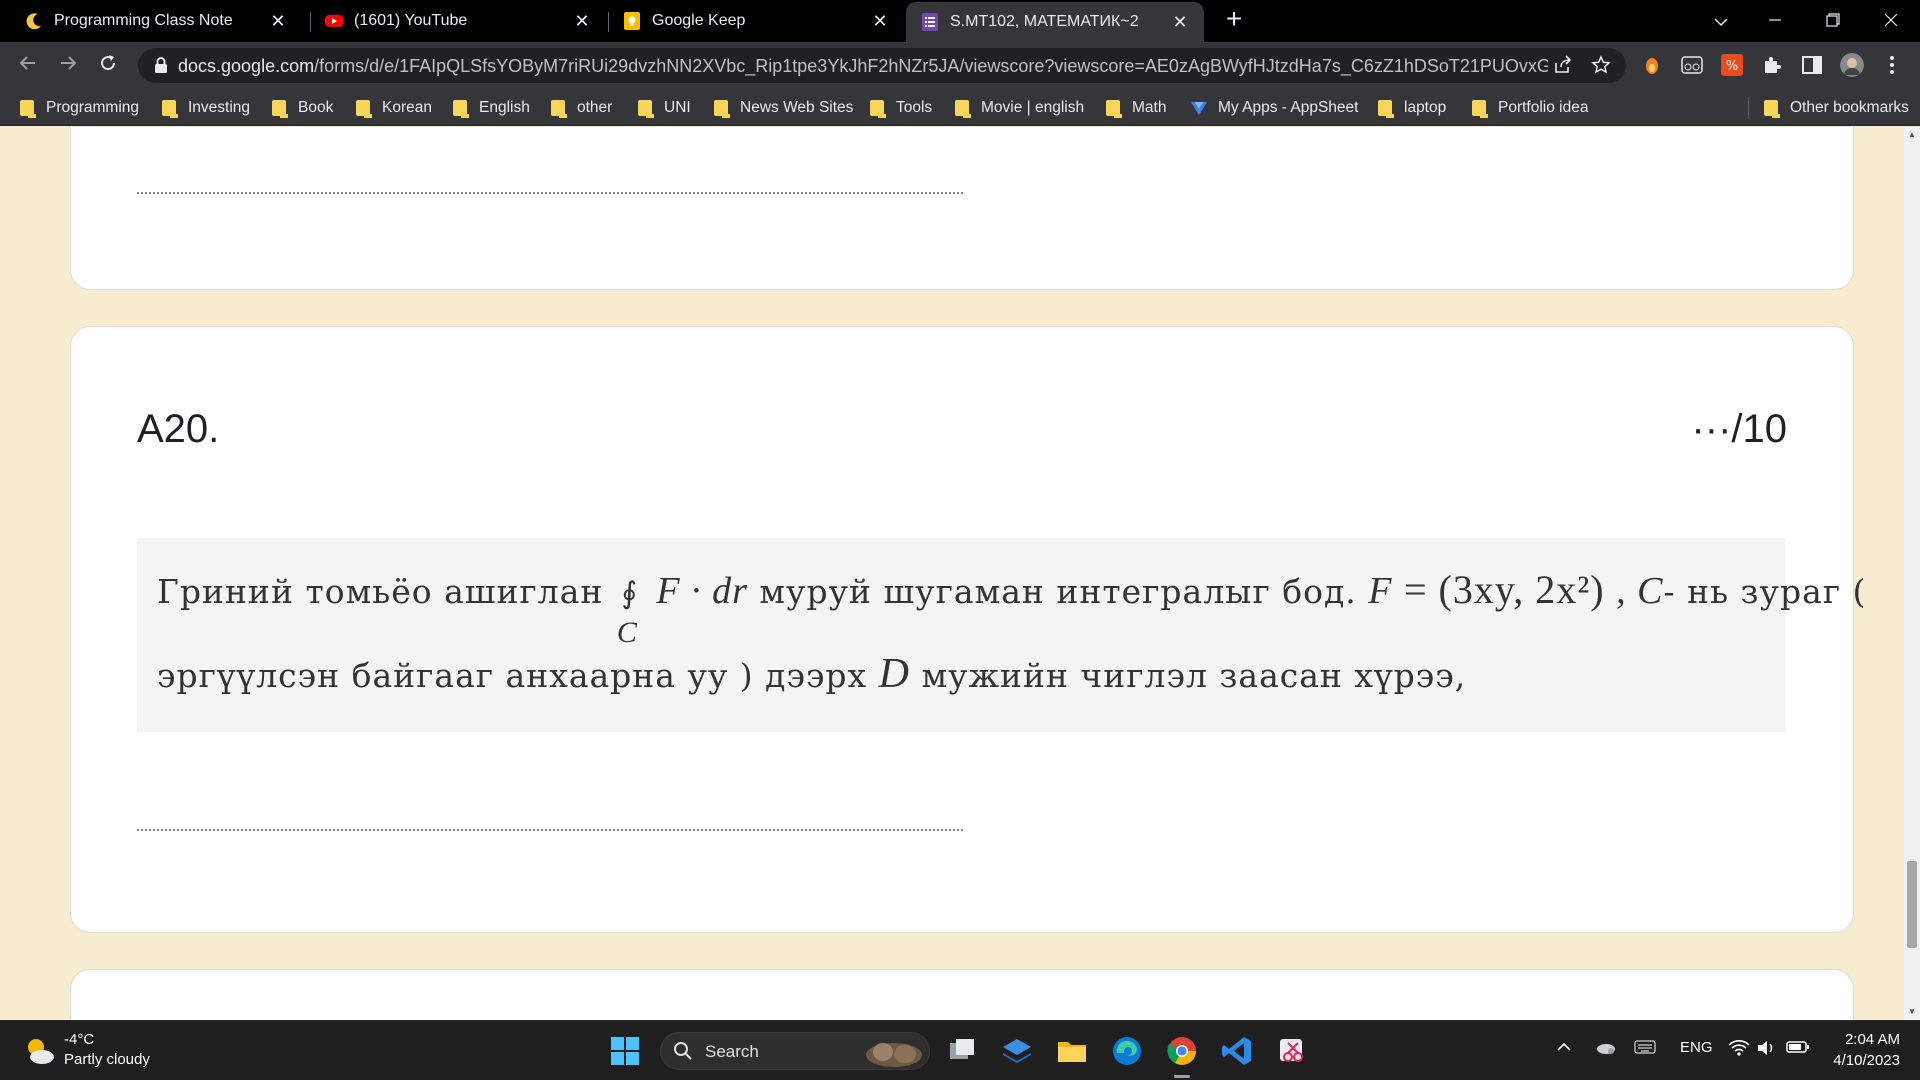 This screenshot has height=1080, width=1920. I want to click on chevron-up-icon, so click(1564, 1049).